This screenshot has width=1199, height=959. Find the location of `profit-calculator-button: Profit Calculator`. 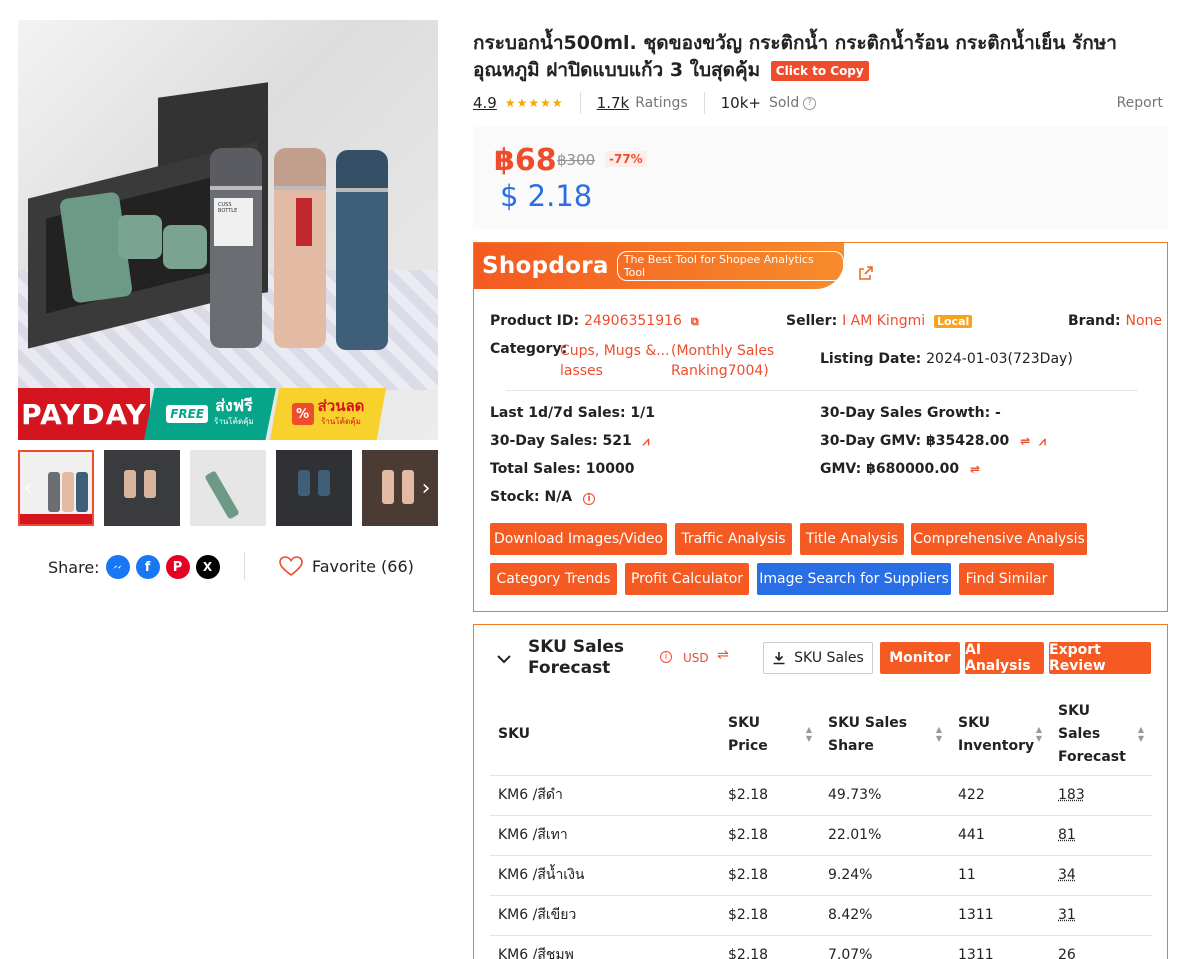

profit-calculator-button: Profit Calculator is located at coordinates (687, 579).